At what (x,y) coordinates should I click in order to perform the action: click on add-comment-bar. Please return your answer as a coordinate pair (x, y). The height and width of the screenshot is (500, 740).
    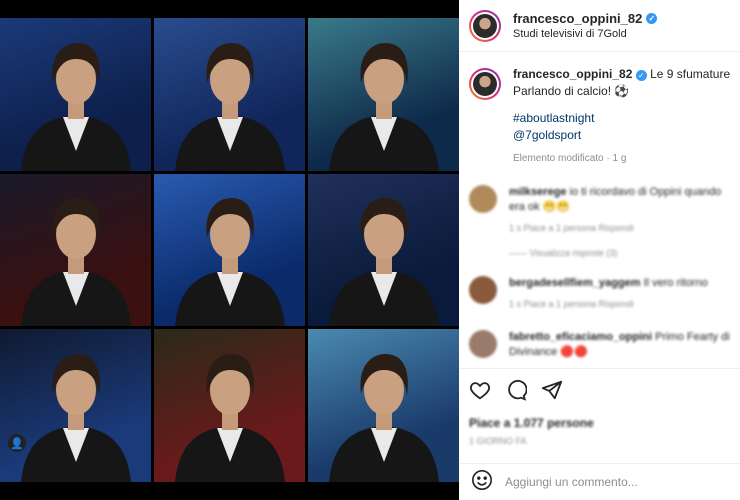
    Looking at the image, I should click on (599, 481).